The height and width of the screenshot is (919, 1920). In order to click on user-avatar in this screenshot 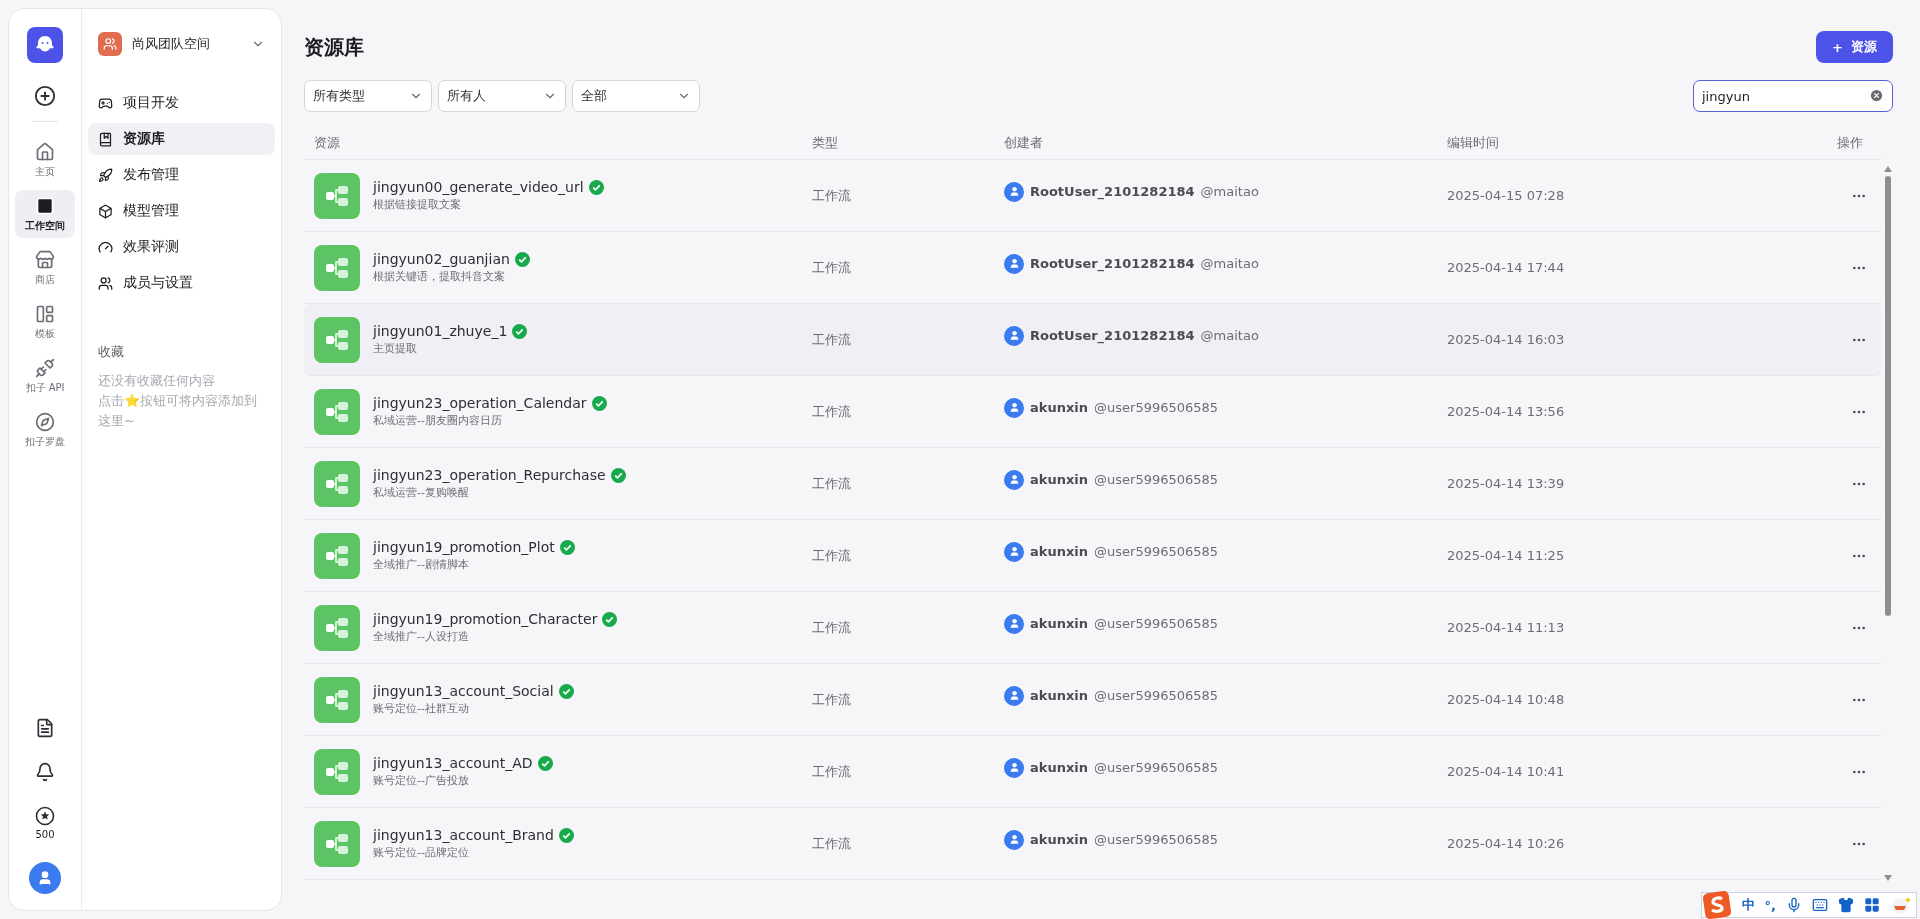, I will do `click(45, 878)`.